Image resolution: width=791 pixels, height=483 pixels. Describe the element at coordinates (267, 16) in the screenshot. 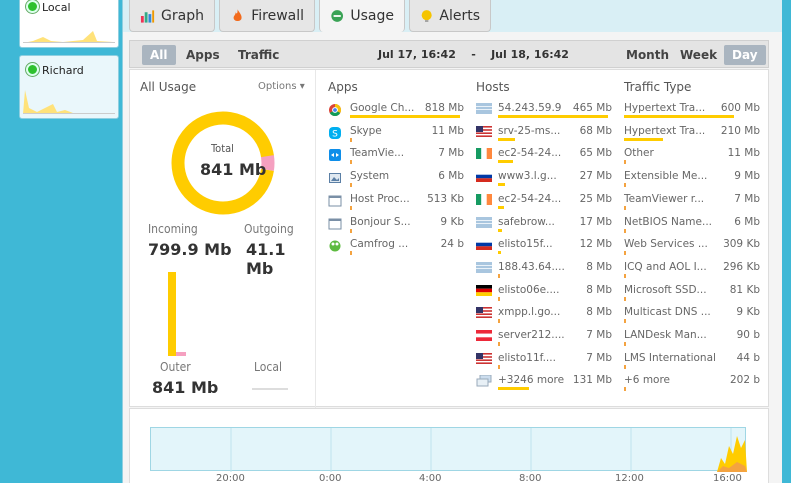

I see `tab-firewall: Firewall` at that location.